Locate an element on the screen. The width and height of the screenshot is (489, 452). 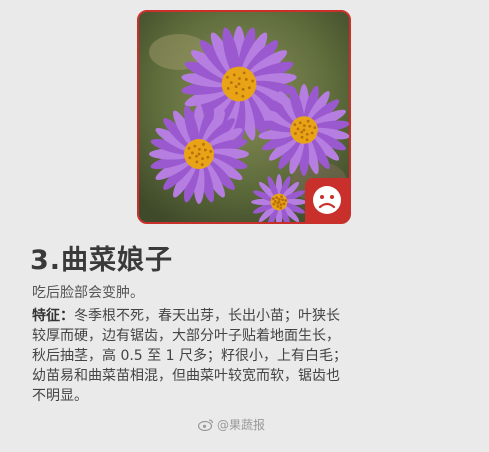
features-line: 不明显。 is located at coordinates (60, 396).